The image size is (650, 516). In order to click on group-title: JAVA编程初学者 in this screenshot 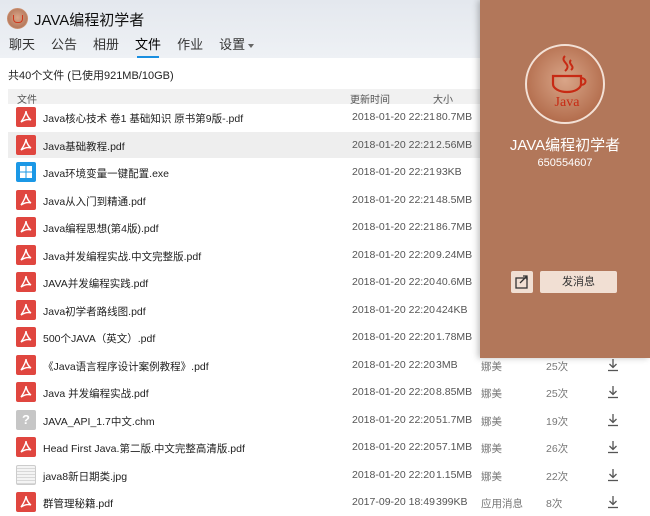, I will do `click(89, 20)`.